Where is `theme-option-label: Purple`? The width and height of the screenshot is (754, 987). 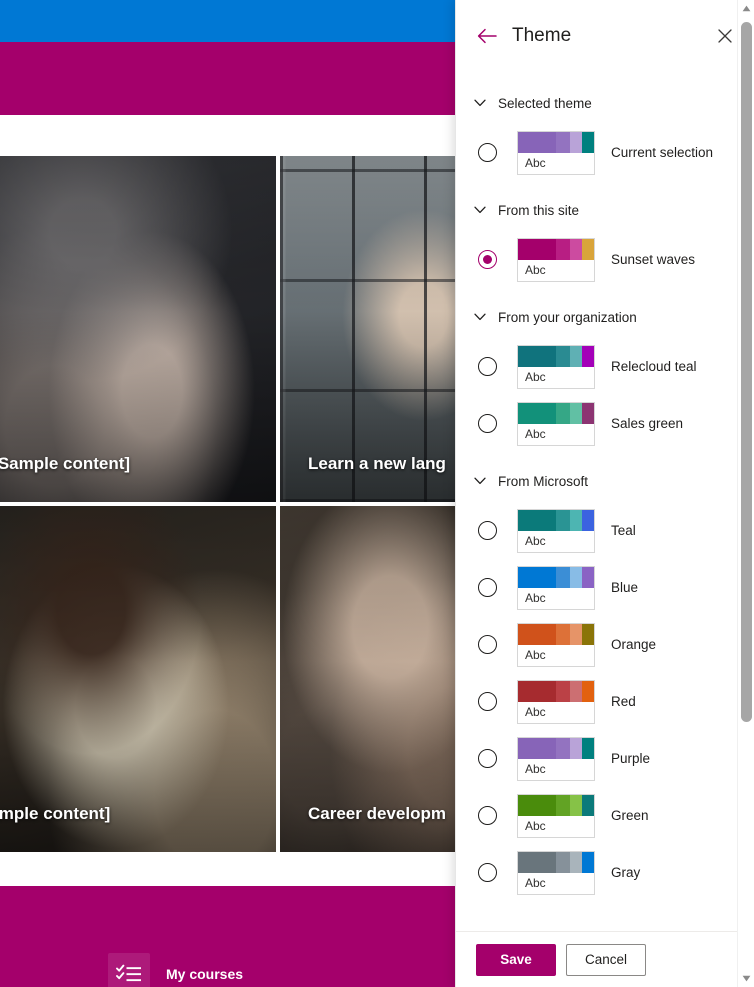
theme-option-label: Purple is located at coordinates (631, 758).